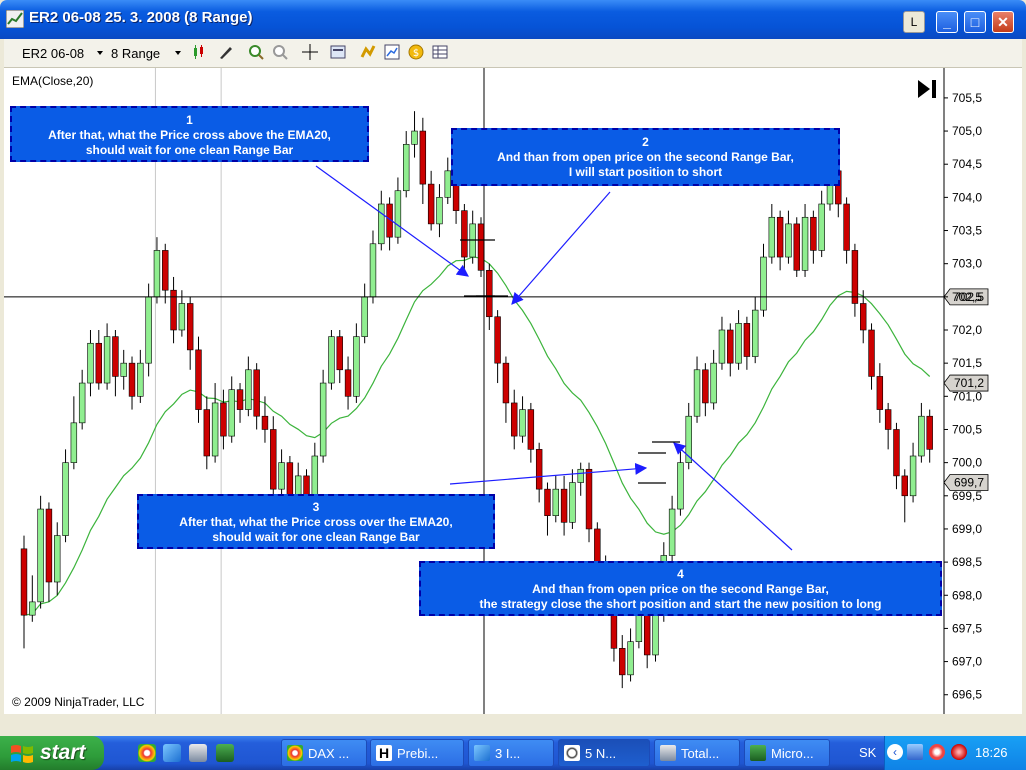 Image resolution: width=1026 pixels, height=770 pixels. I want to click on currency-icon: $, so click(416, 52).